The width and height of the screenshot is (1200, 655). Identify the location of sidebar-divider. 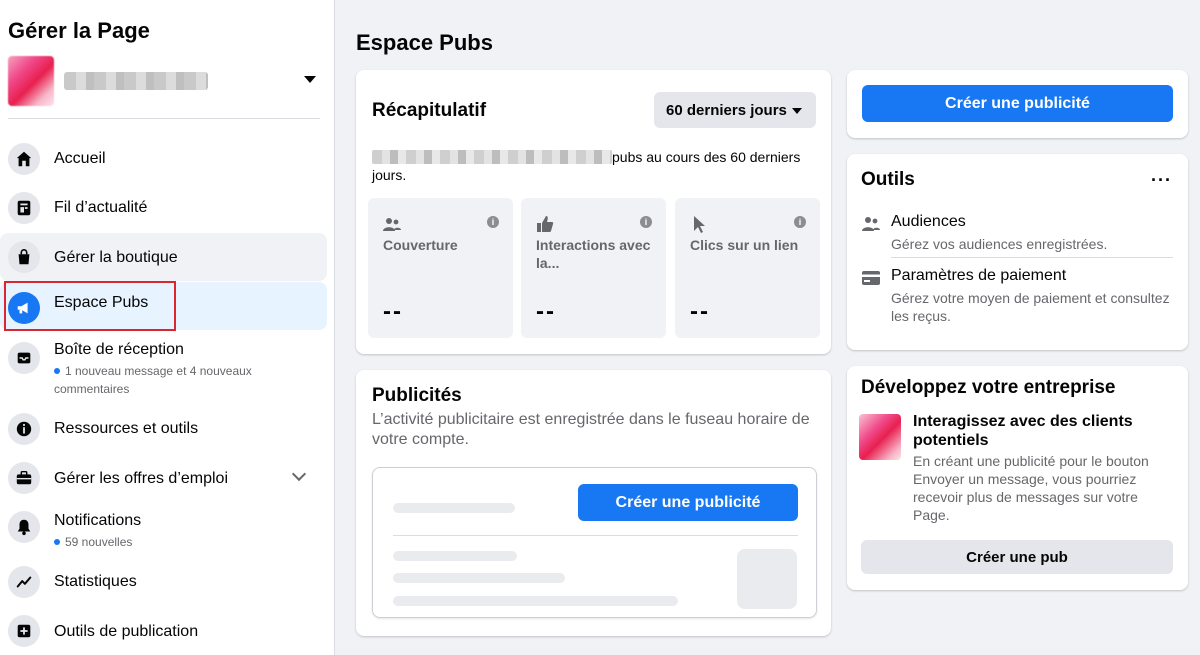
(164, 118).